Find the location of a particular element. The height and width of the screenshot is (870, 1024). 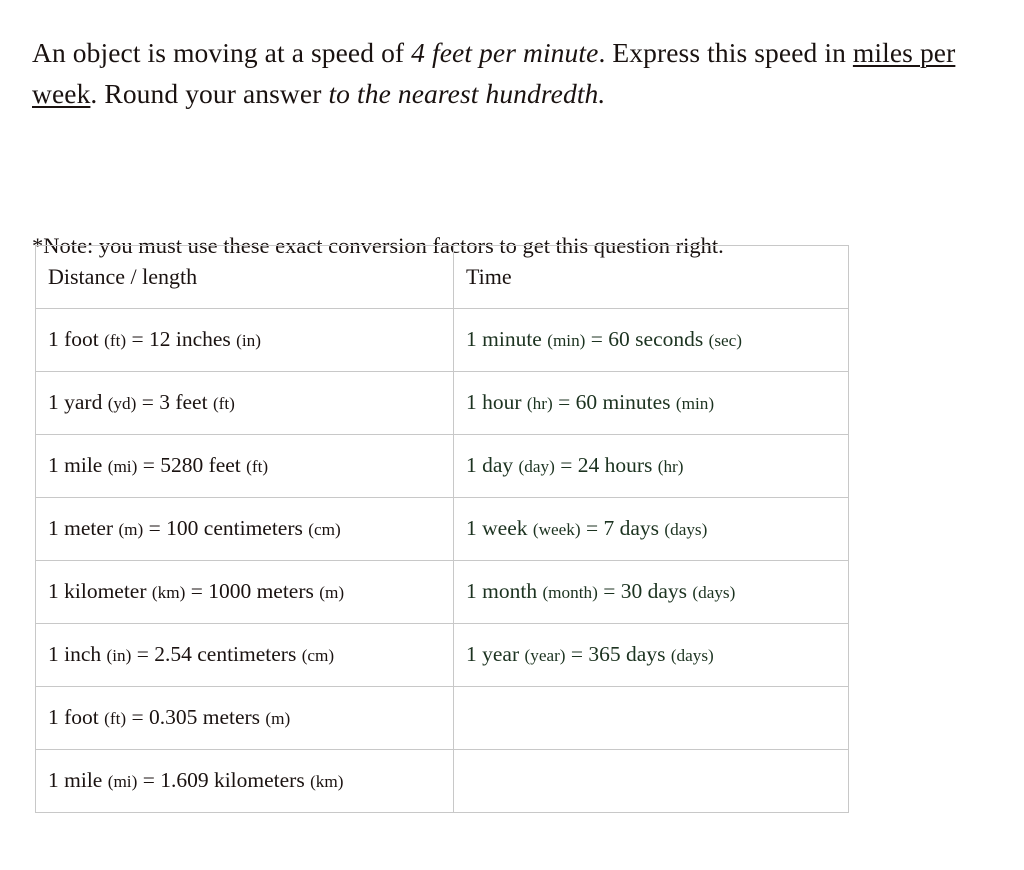

cell-distance-conversion: 1 foot (ft) = 12 inches (in) is located at coordinates (244, 340).